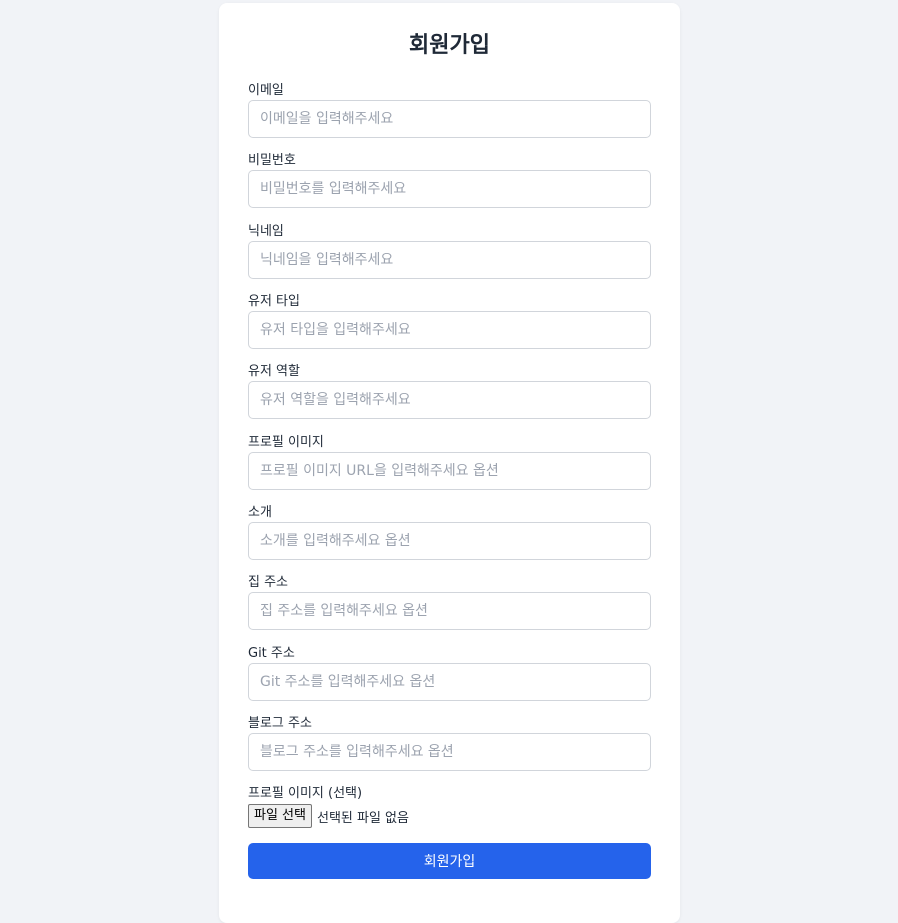 The image size is (898, 923). I want to click on home-address-field-group: 집 주소, so click(449, 602).